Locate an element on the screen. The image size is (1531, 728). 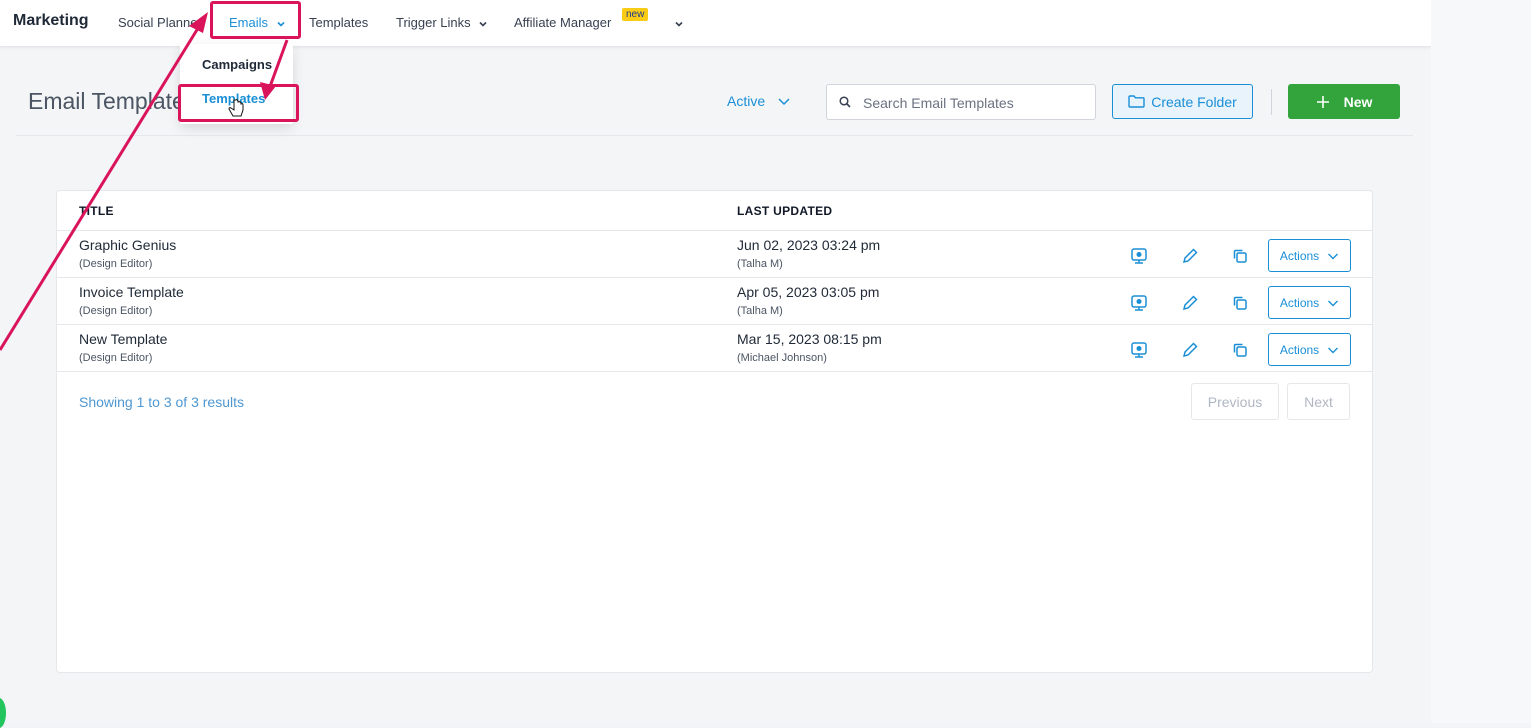
last-updated-date: Jun 02, 2023 03:24 pm is located at coordinates (809, 245).